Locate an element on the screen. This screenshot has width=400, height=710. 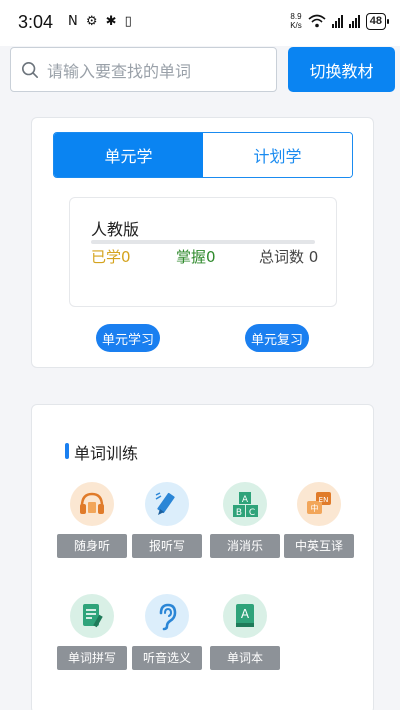
notification-icons: N ⚙ ✱ ▯ is located at coordinates (101, 21).